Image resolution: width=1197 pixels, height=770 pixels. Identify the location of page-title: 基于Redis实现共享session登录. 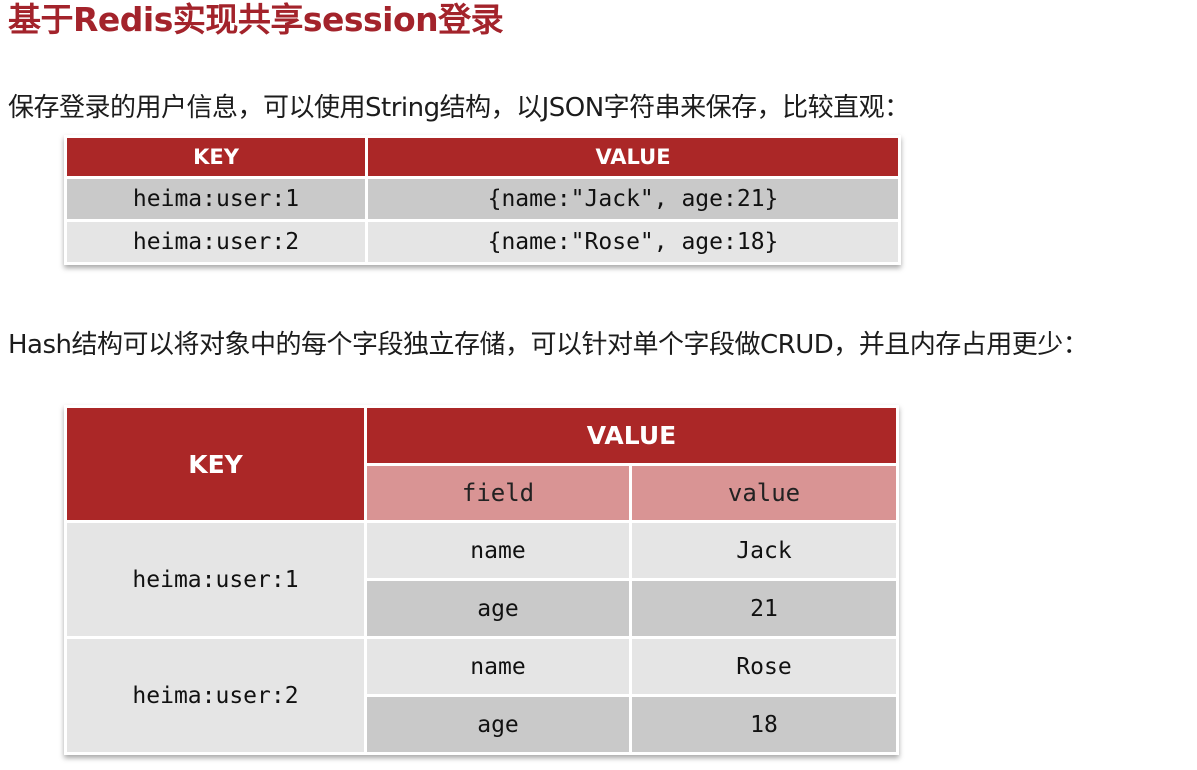
(256, 19).